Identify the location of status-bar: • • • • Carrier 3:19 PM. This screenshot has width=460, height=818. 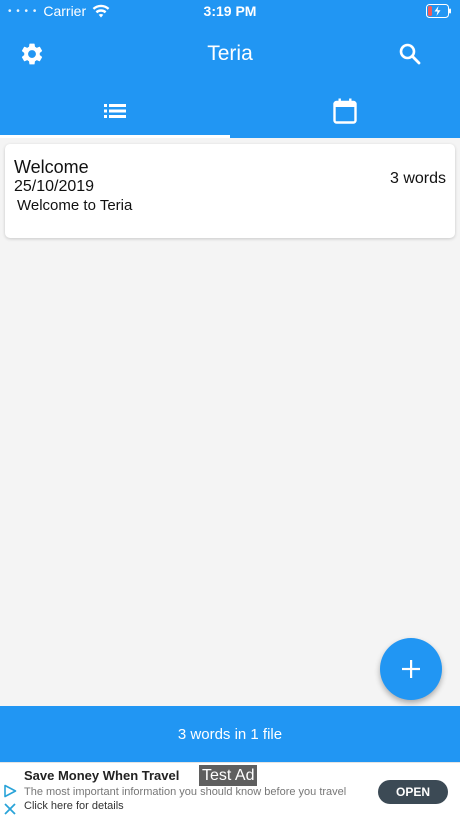
(230, 12).